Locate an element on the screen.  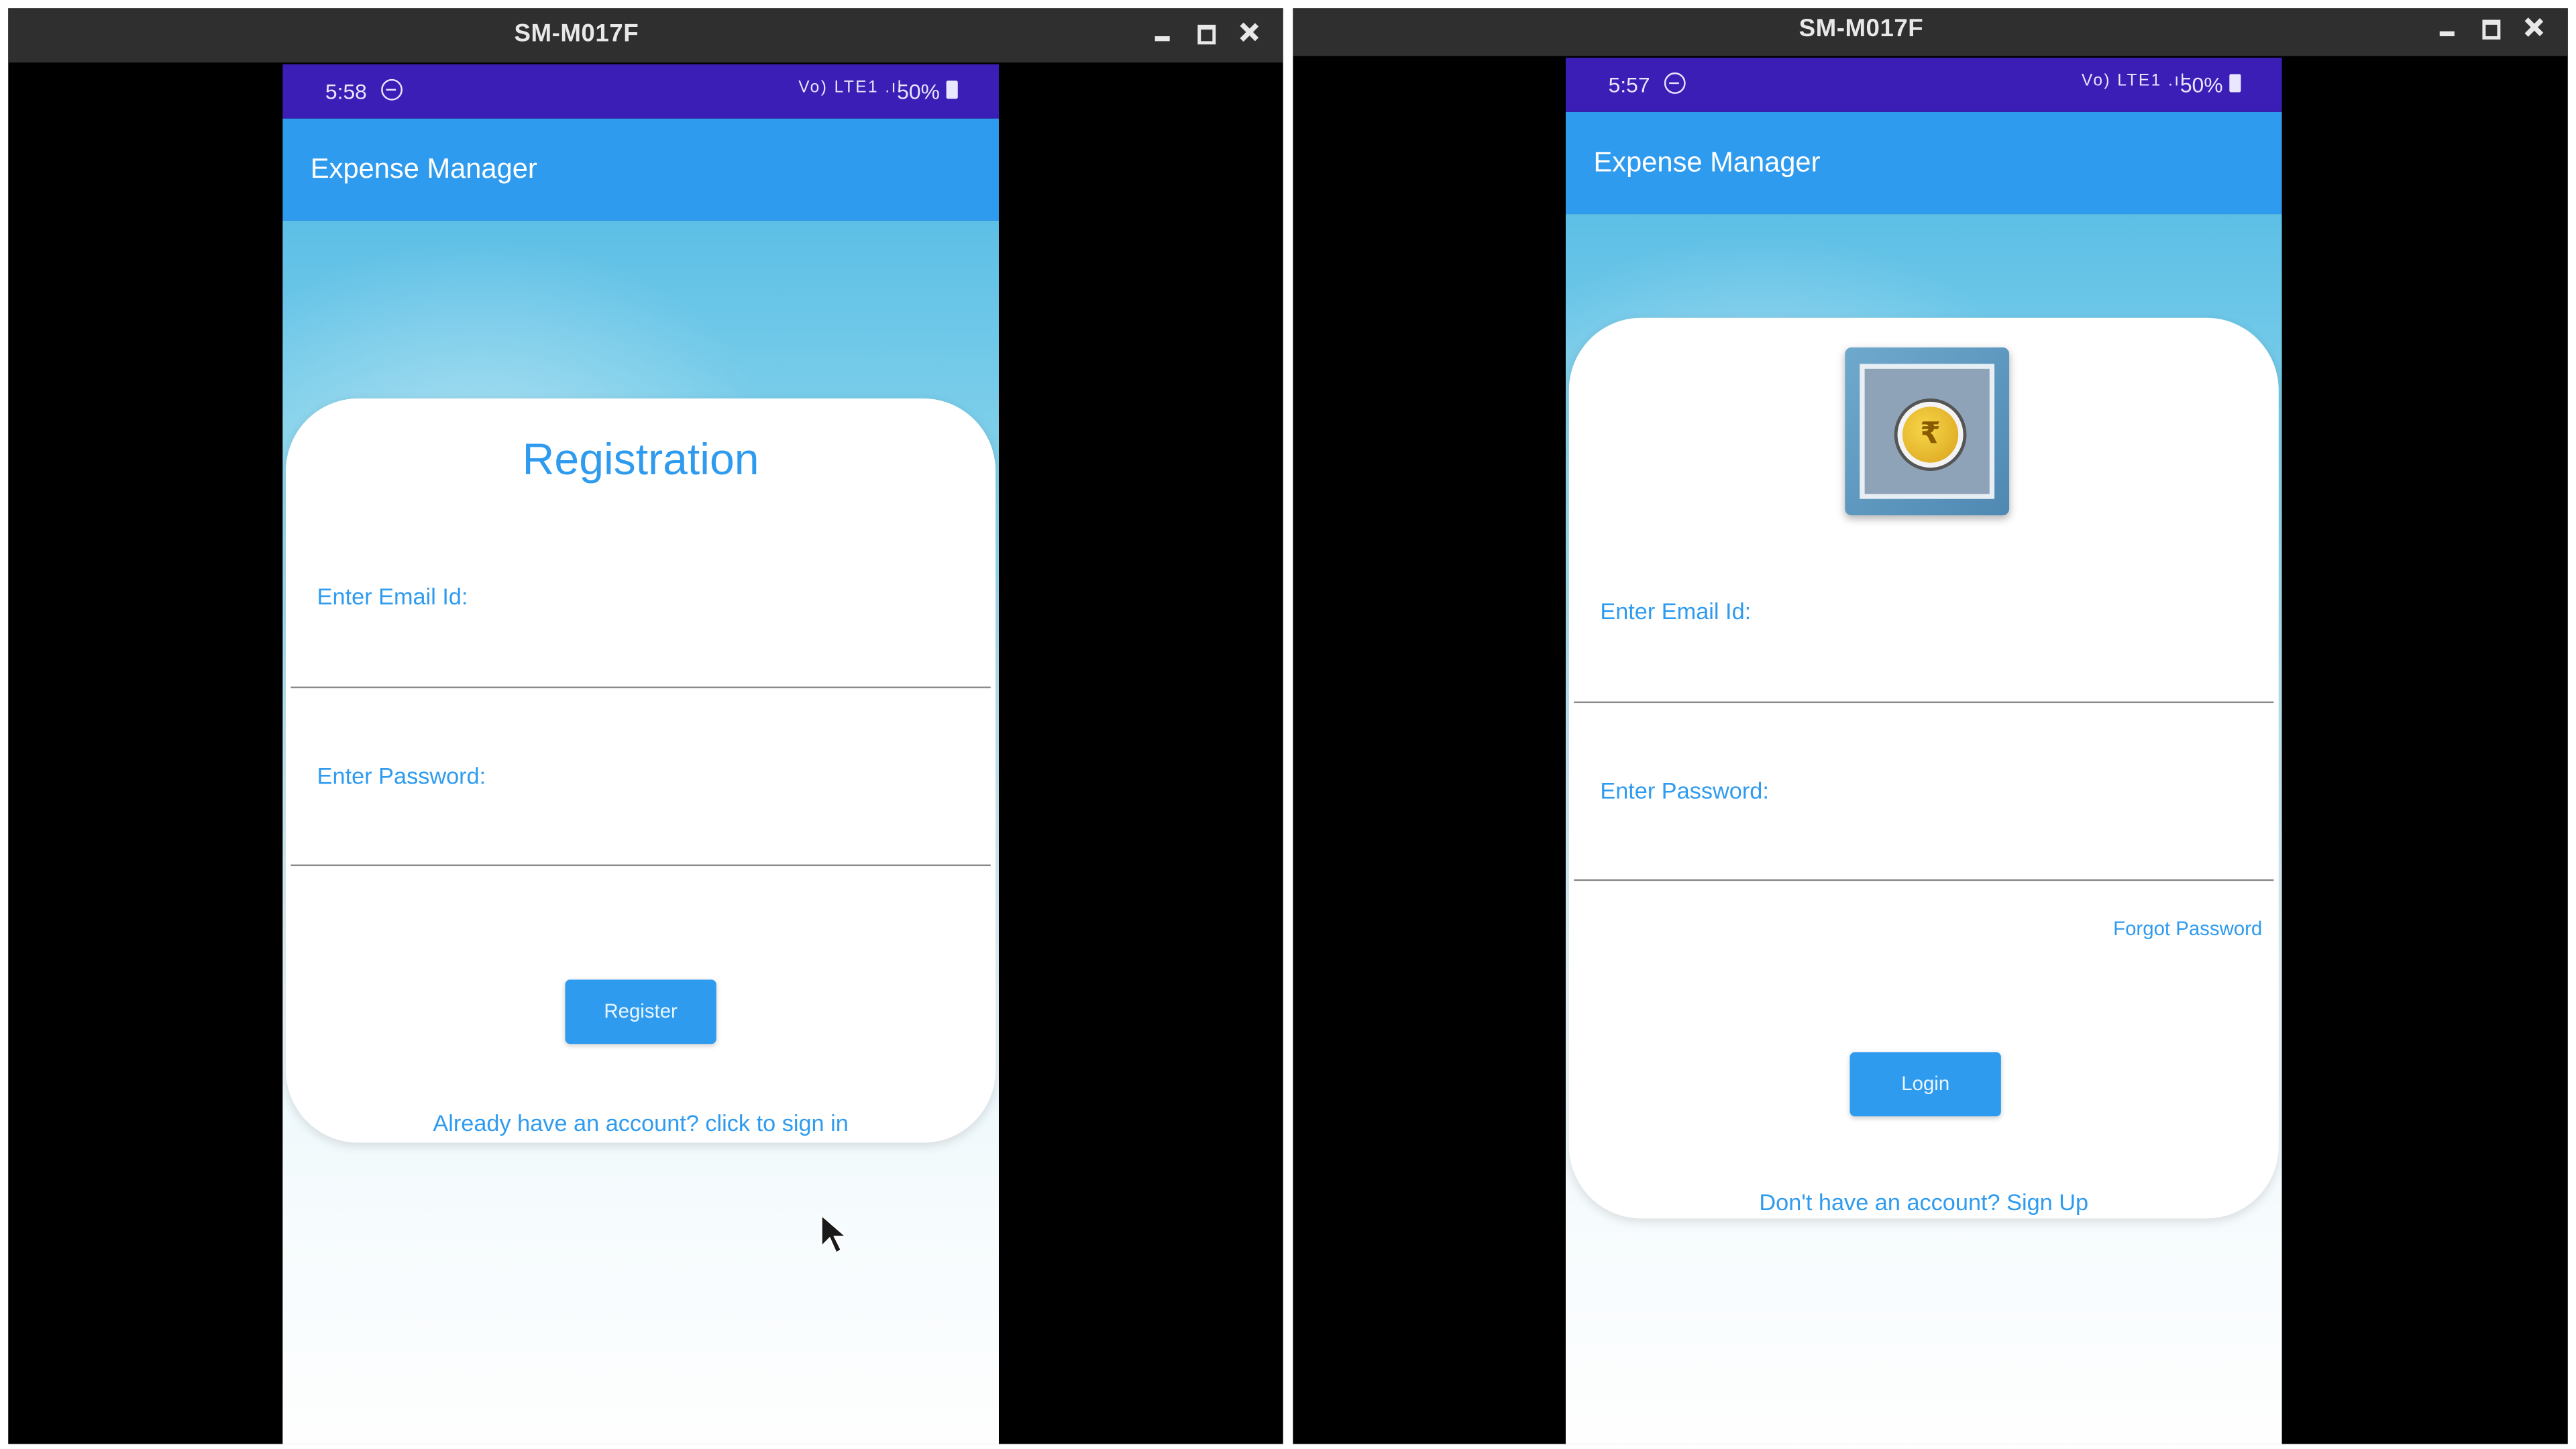
status-time: 5:58 is located at coordinates (346, 91).